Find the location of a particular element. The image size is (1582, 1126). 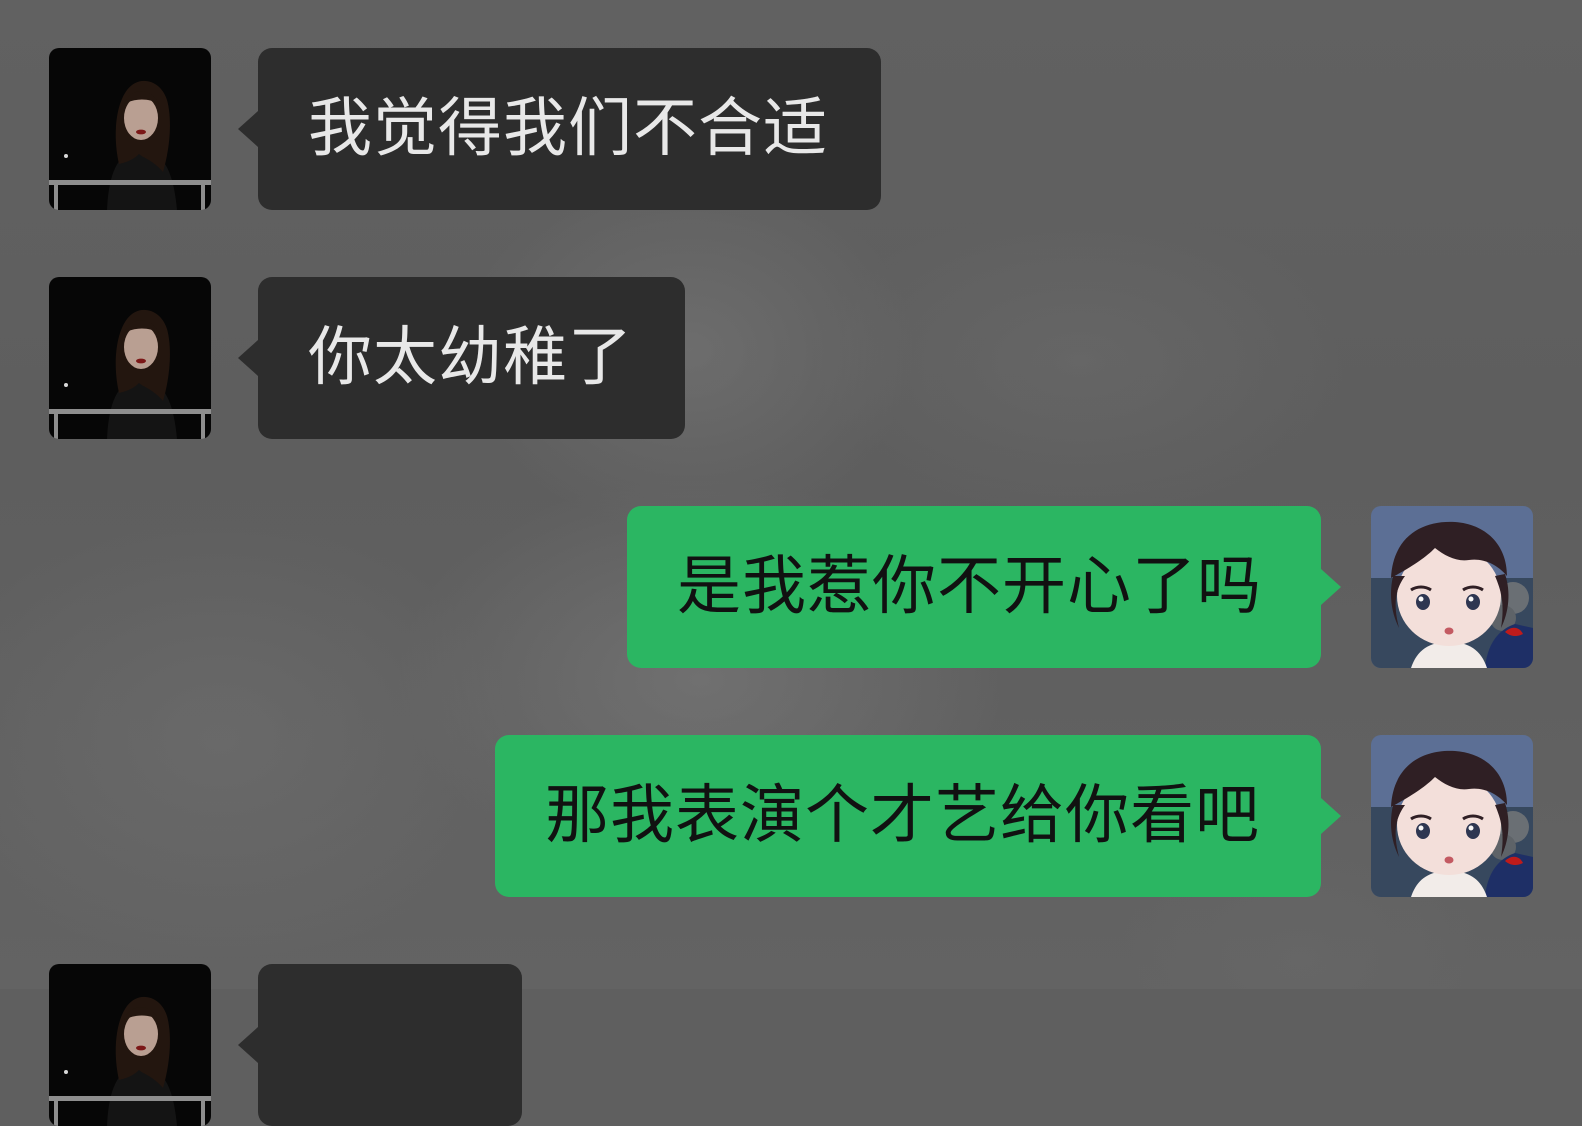

message-row-incoming: 我觉得我们不合适 is located at coordinates (791, 129).